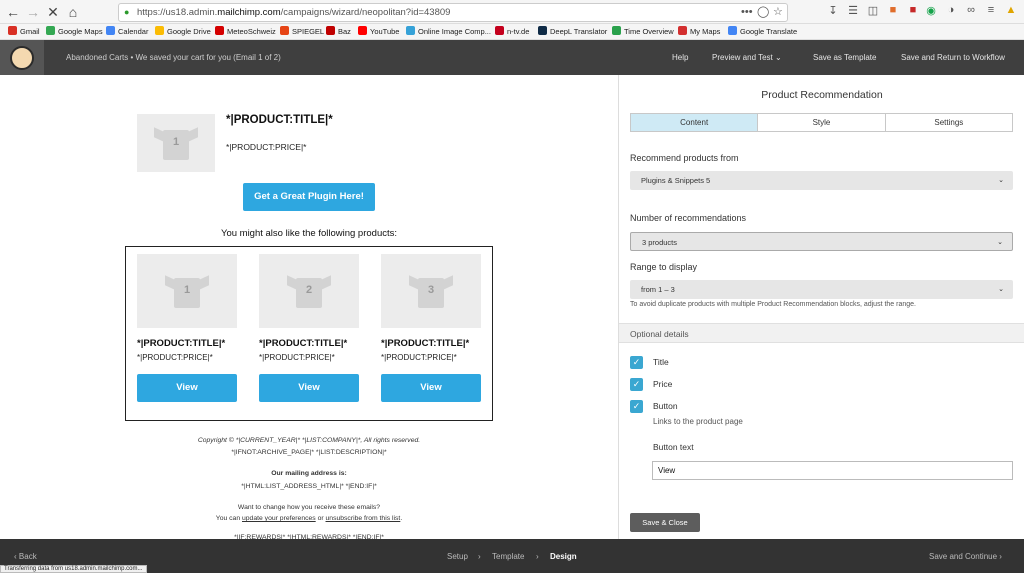 The width and height of the screenshot is (1024, 575). Describe the element at coordinates (949, 122) in the screenshot. I see `tab-settings: Settings` at that location.